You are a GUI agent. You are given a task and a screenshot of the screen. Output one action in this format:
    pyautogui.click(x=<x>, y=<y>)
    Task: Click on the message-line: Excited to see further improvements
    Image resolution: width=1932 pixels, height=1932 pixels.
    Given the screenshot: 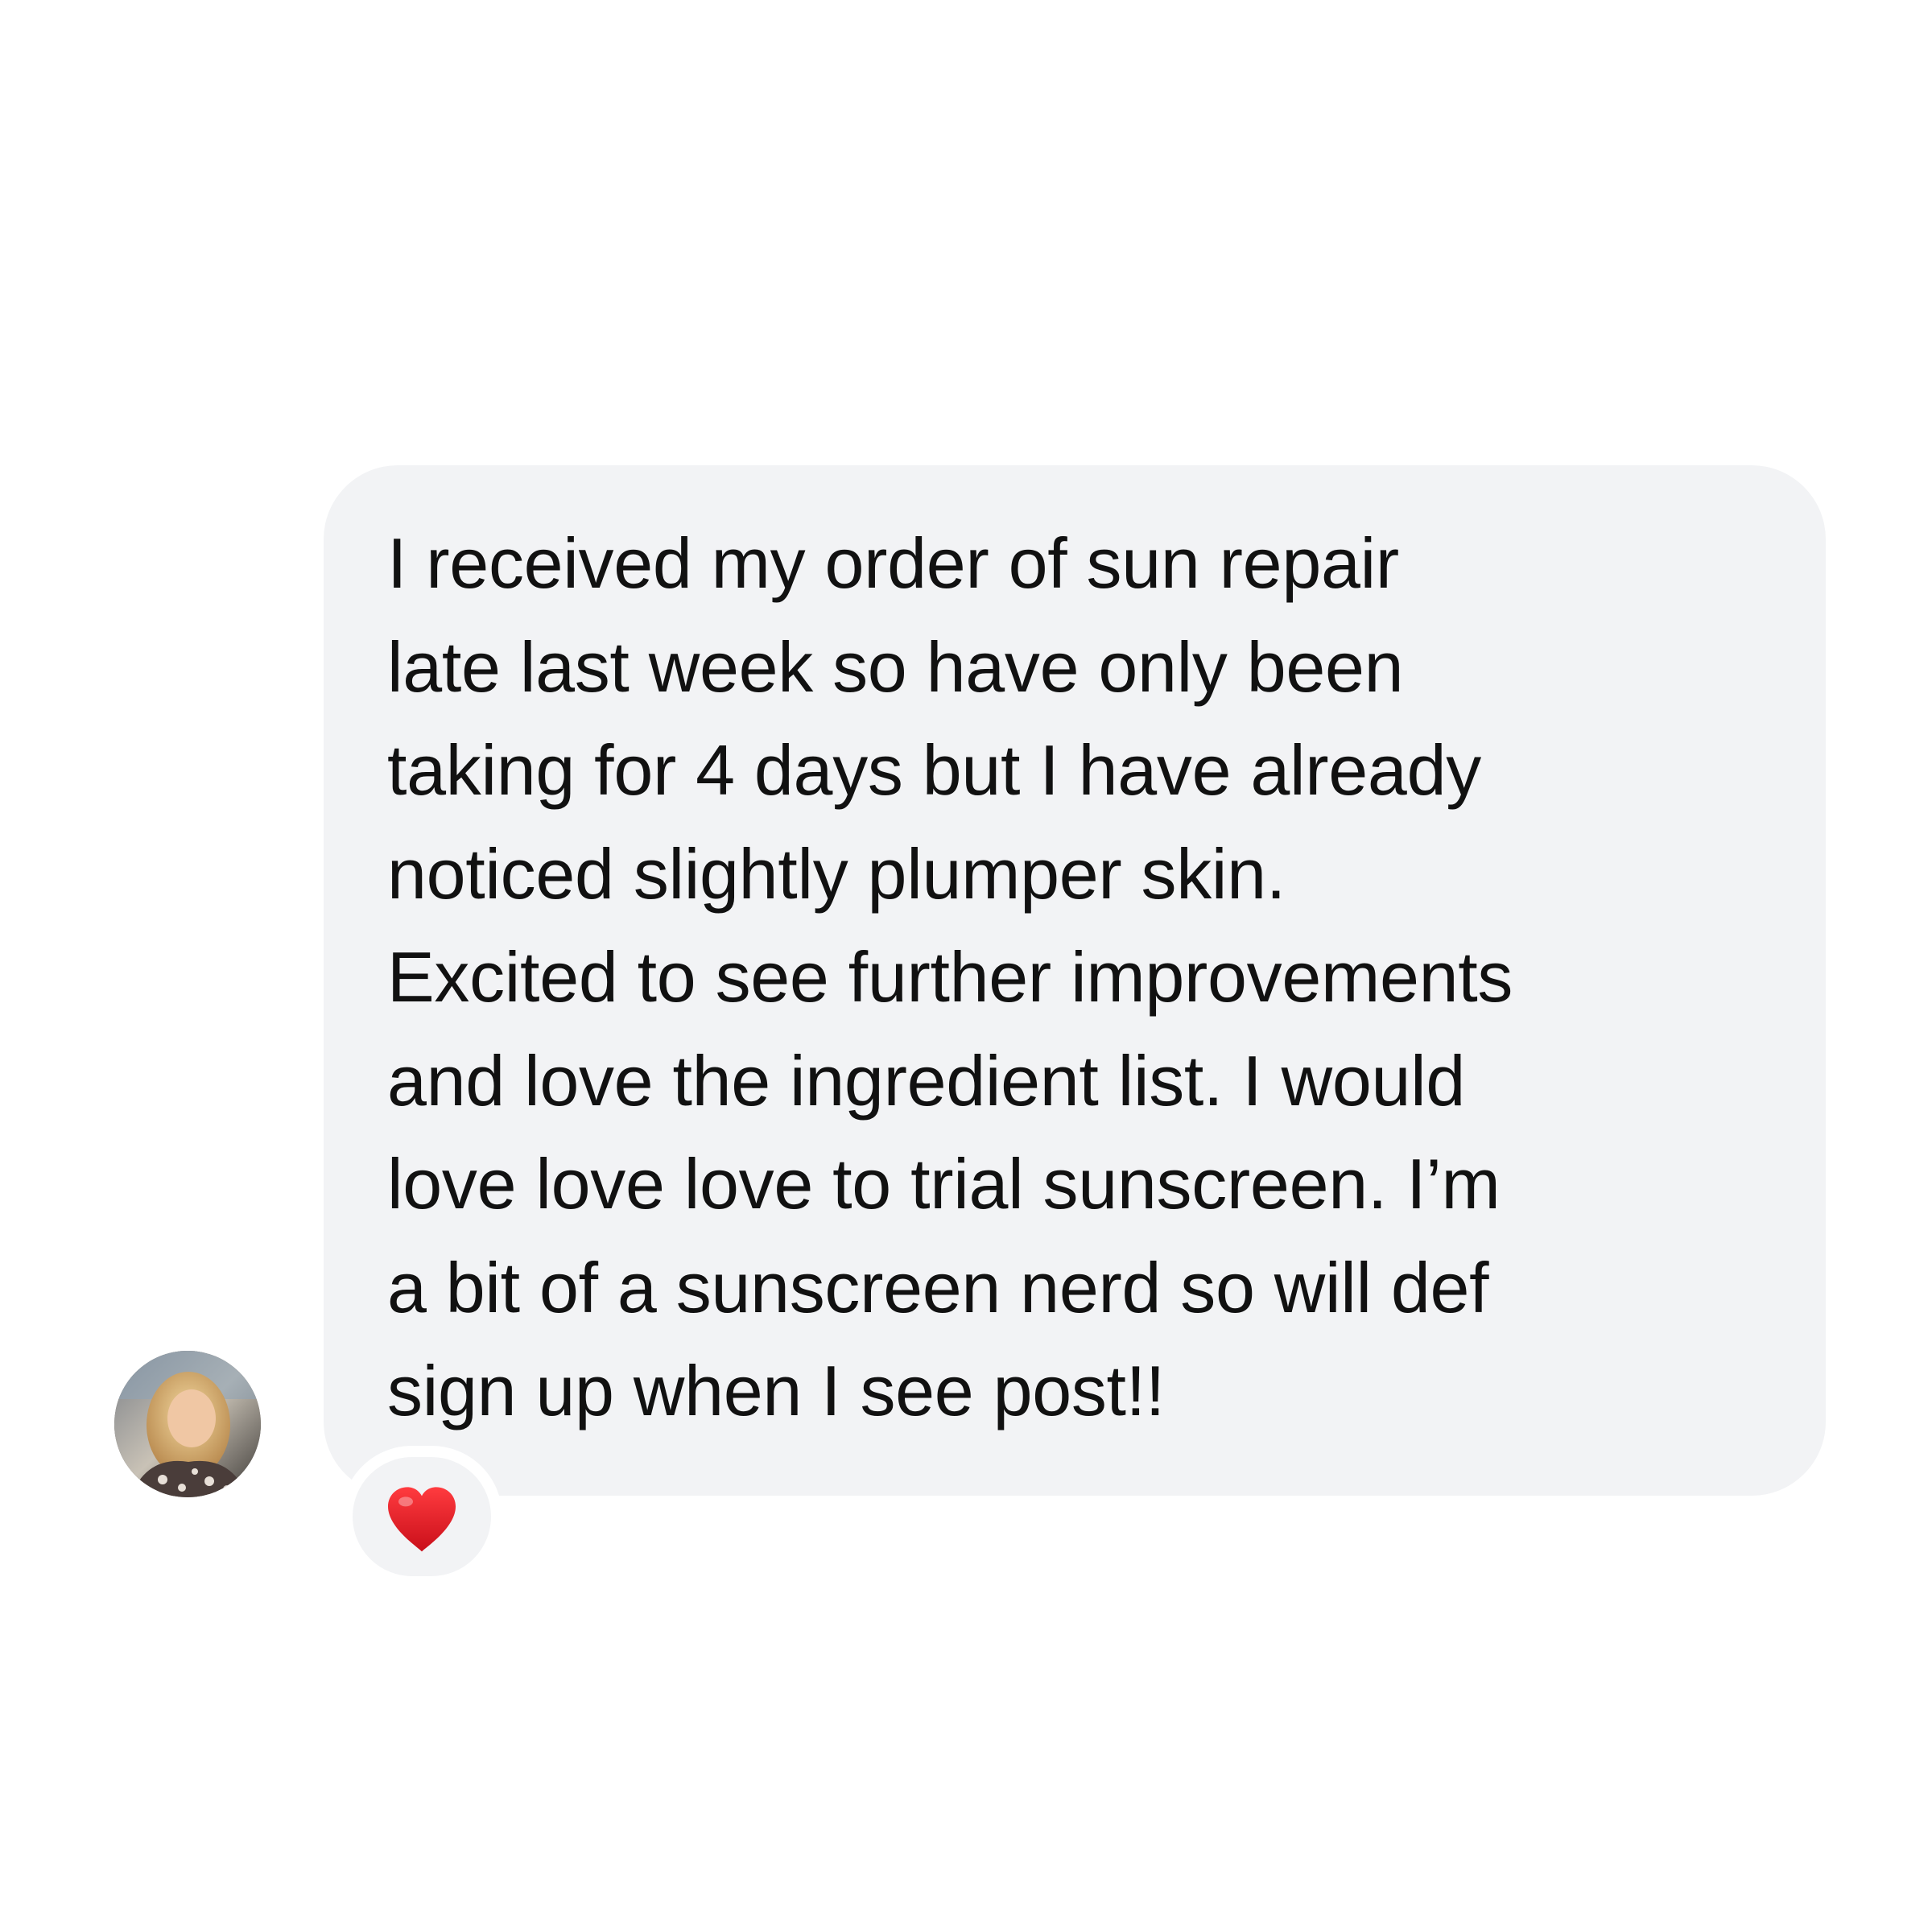 What is the action you would take?
    pyautogui.click(x=950, y=977)
    